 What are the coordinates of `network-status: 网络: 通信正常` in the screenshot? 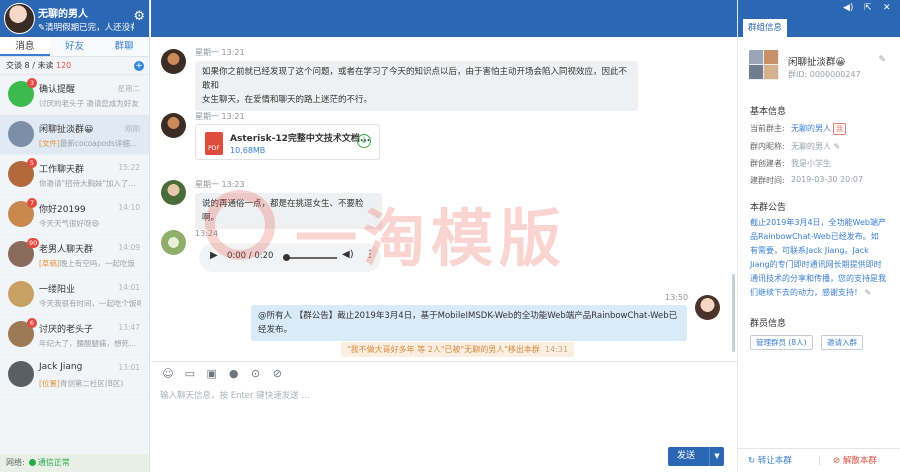 It's located at (74, 463).